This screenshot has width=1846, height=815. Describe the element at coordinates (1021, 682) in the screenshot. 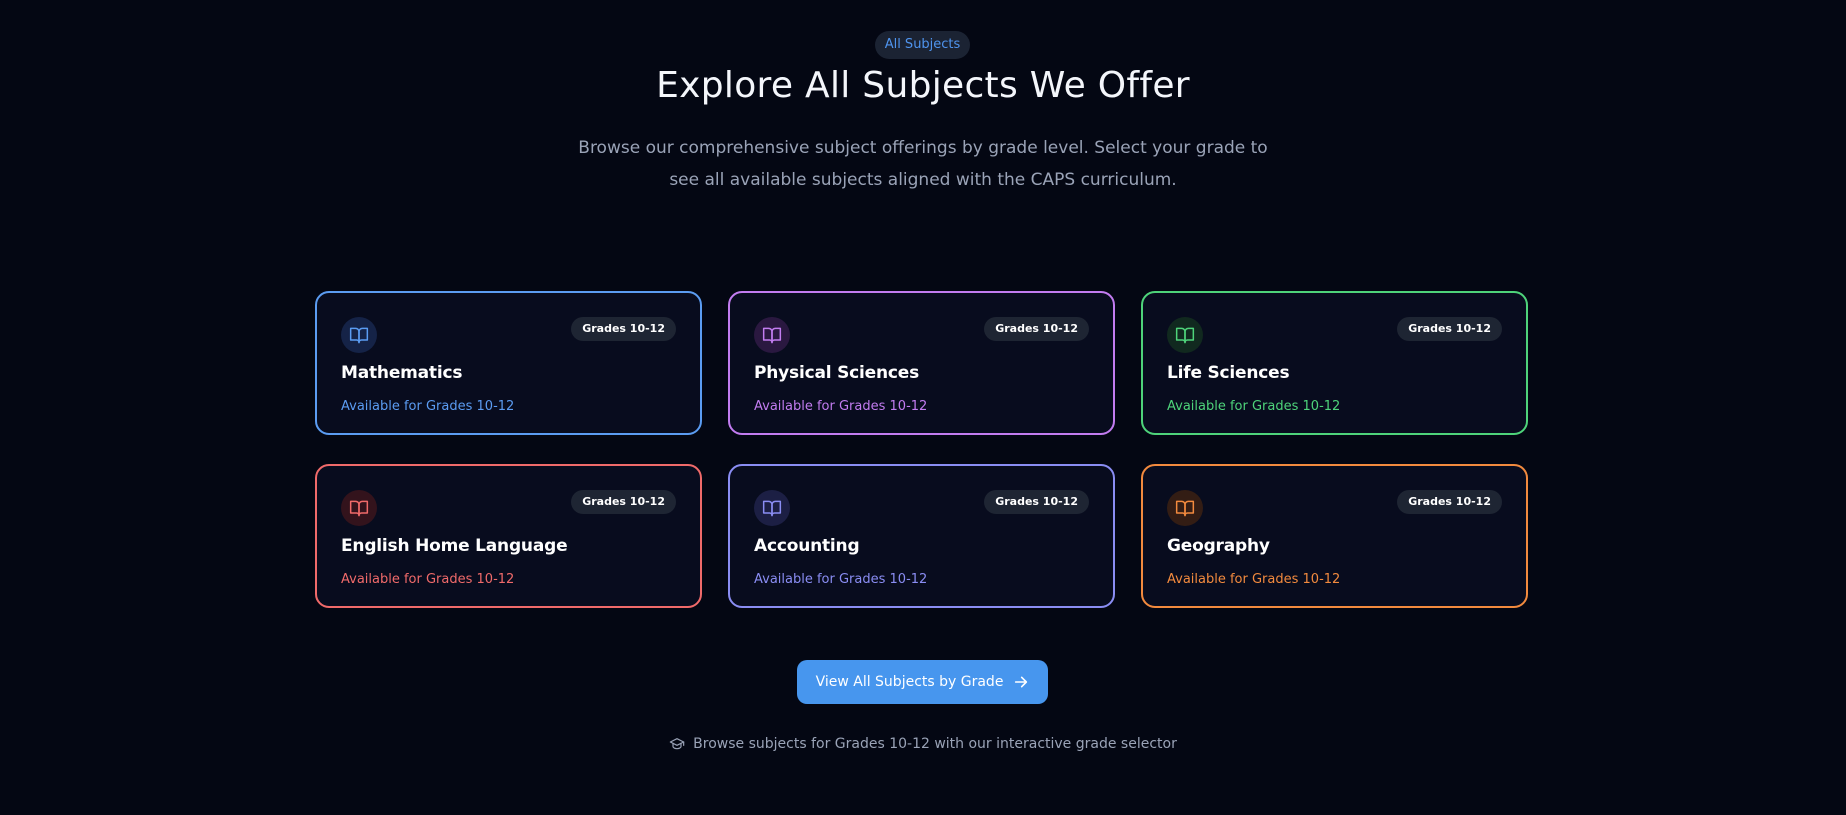

I see `arrow-right-icon` at that location.